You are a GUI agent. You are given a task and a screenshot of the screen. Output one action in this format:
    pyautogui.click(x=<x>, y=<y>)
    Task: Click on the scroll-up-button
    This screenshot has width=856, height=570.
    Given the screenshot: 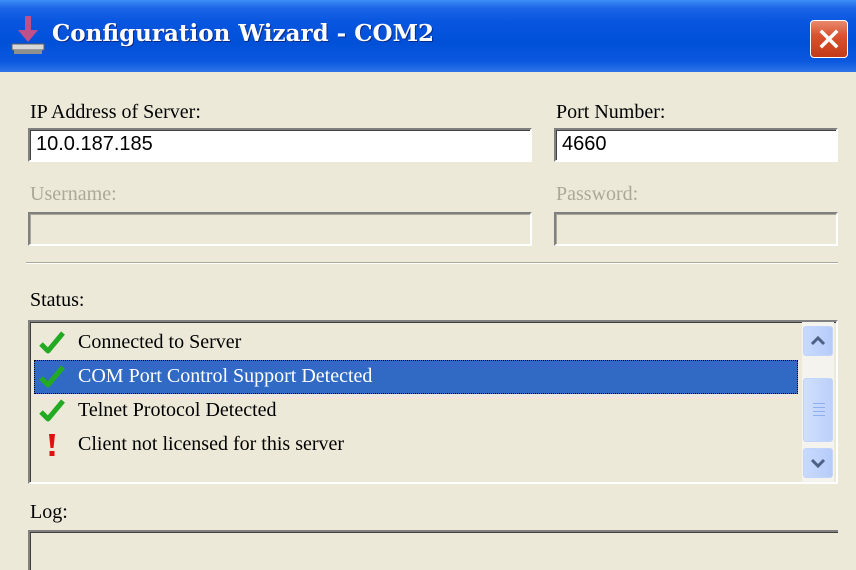 What is the action you would take?
    pyautogui.click(x=818, y=341)
    